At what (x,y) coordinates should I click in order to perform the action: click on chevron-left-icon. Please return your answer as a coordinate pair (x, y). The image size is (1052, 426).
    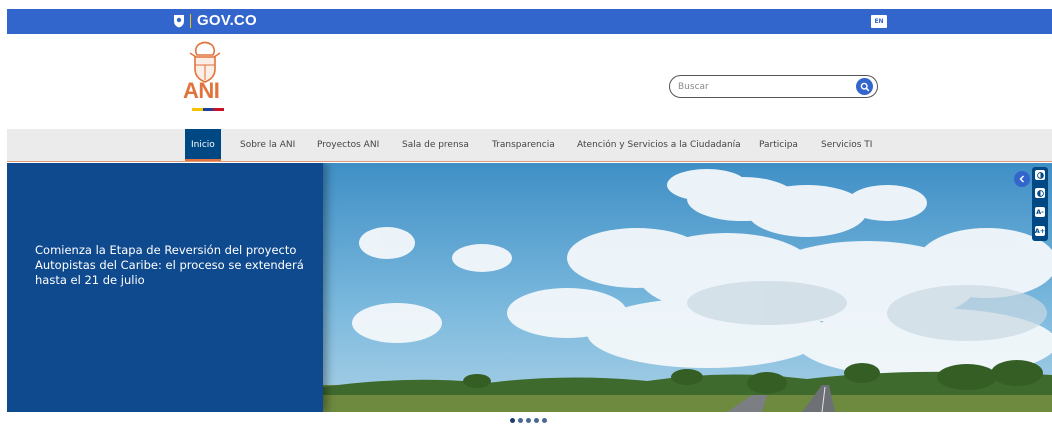
    Looking at the image, I should click on (1021, 179).